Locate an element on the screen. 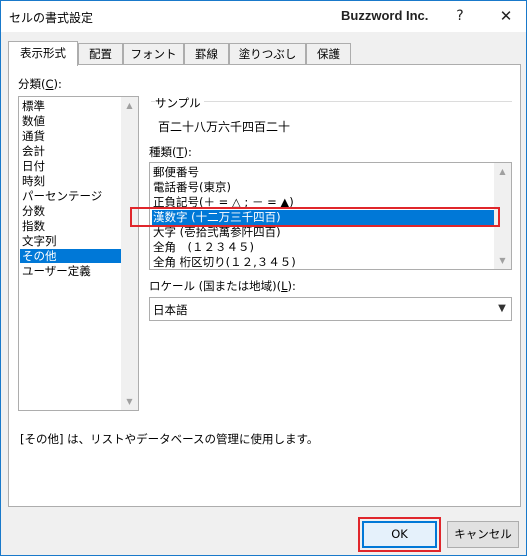 Image resolution: width=527 pixels, height=556 pixels. help-button: ? is located at coordinates (460, 16).